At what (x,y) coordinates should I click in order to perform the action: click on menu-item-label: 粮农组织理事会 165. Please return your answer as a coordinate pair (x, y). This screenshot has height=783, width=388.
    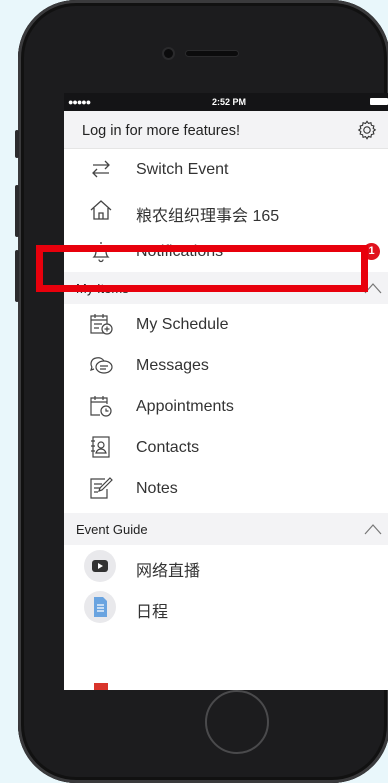
    Looking at the image, I should click on (208, 216).